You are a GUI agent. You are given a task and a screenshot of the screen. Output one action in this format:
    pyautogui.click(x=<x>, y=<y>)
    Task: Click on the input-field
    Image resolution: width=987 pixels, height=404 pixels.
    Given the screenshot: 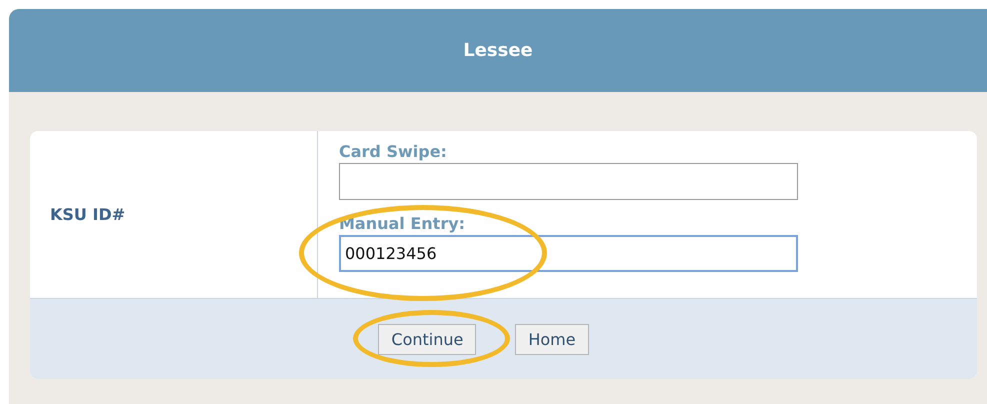 What is the action you would take?
    pyautogui.click(x=568, y=181)
    